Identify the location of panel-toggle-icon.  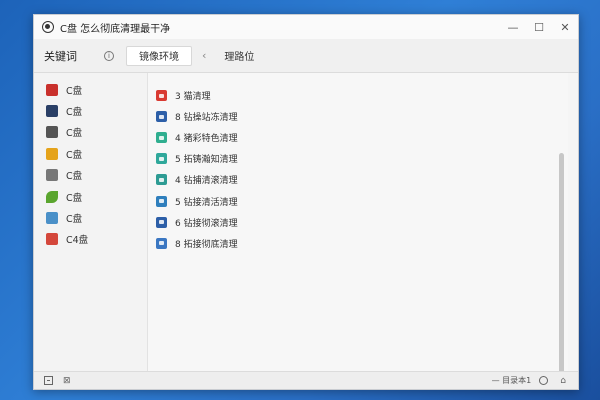
(48, 380).